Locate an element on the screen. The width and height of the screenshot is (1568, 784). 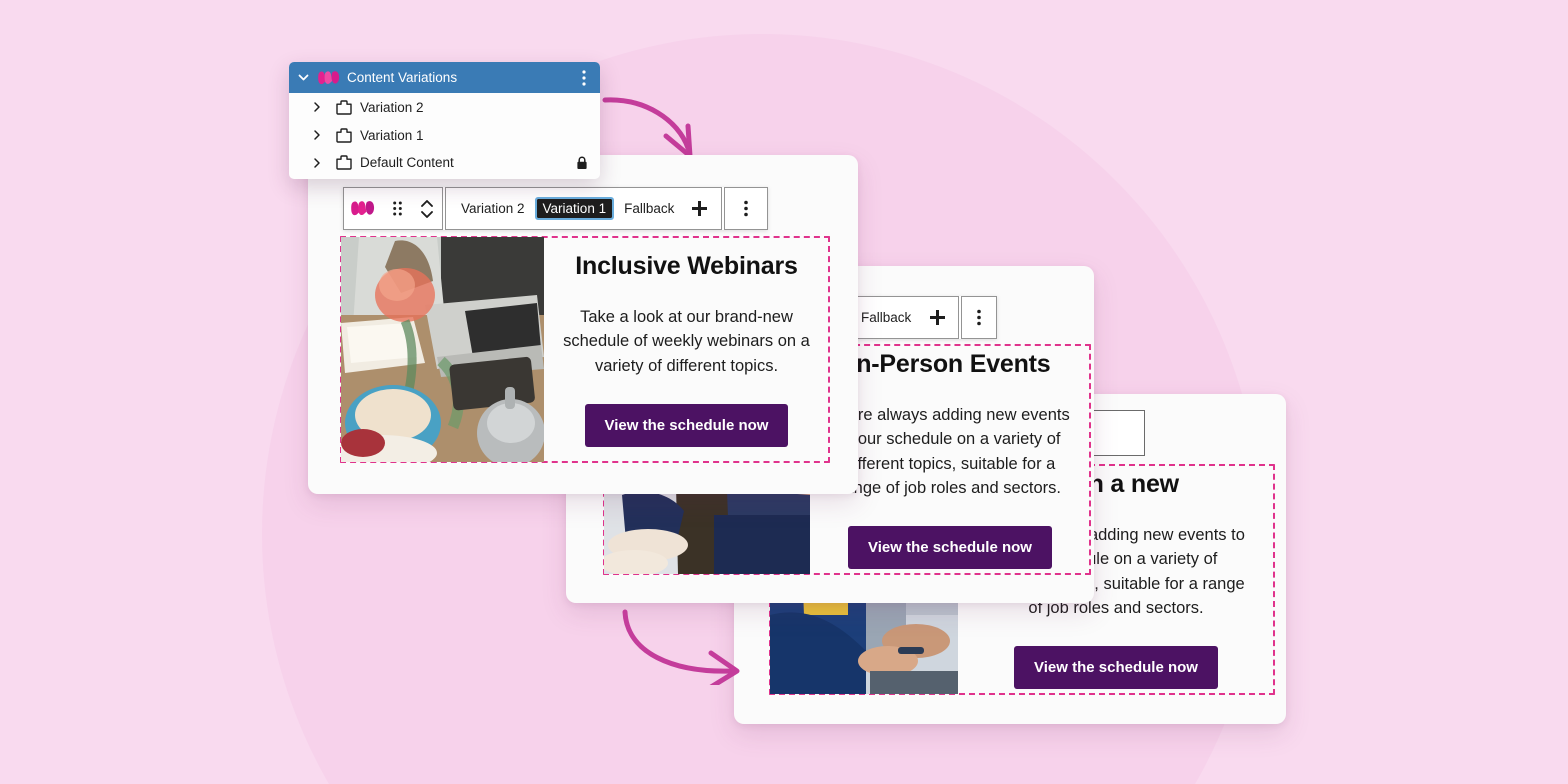
card1-move-block-button is located at coordinates (427, 208).